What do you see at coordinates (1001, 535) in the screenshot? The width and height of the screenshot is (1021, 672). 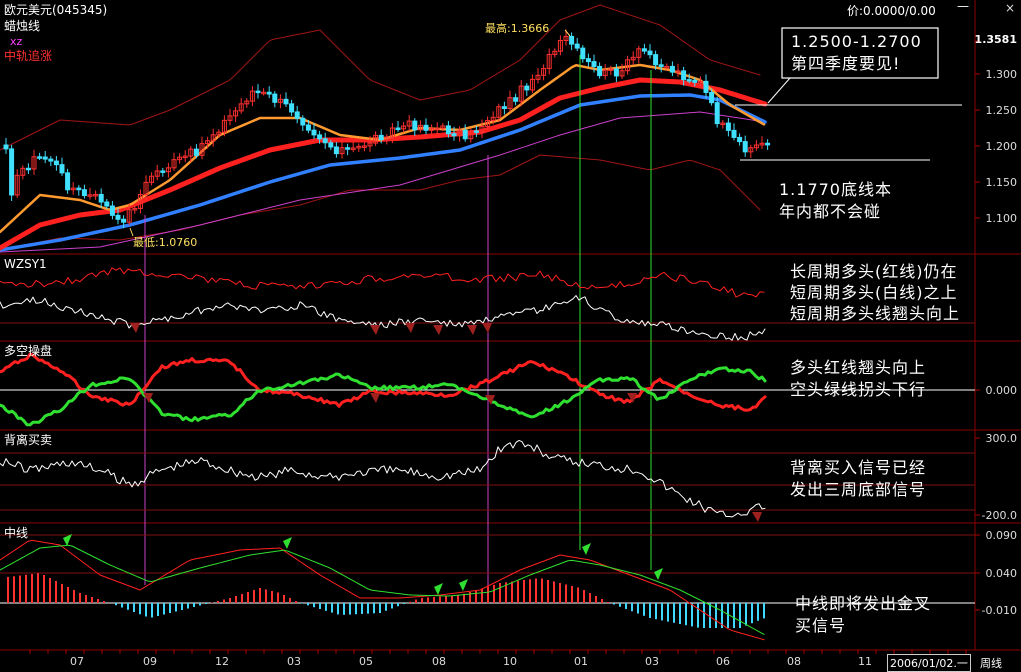 I see `zhongxian-axis-tick: 0.090` at bounding box center [1001, 535].